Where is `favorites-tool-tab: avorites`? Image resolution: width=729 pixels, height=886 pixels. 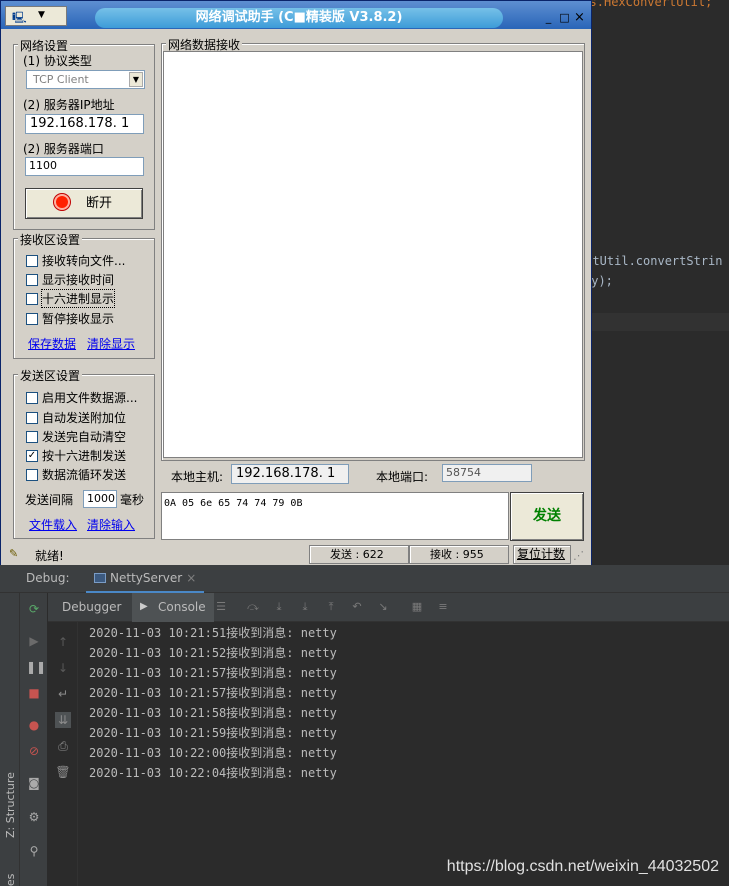
favorites-tool-tab: avorites is located at coordinates (10, 880).